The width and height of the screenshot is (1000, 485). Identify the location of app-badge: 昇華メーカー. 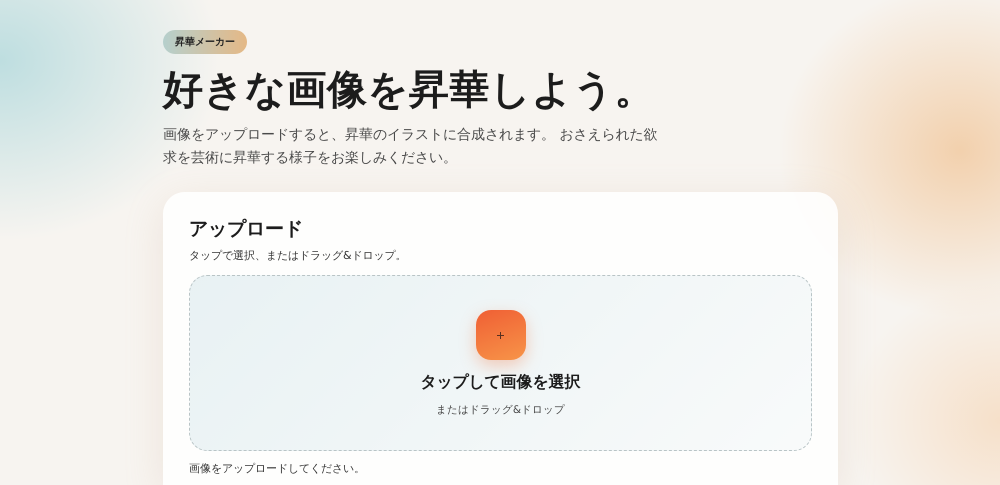
(205, 42).